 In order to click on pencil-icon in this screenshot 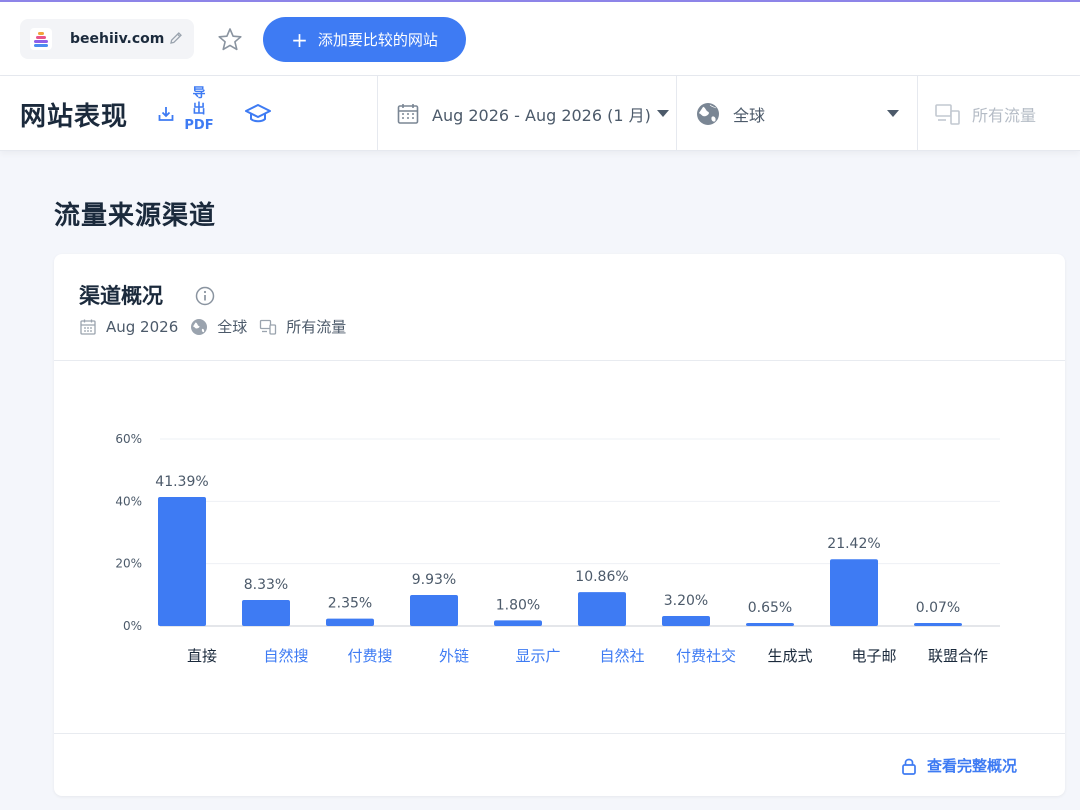, I will do `click(176, 38)`.